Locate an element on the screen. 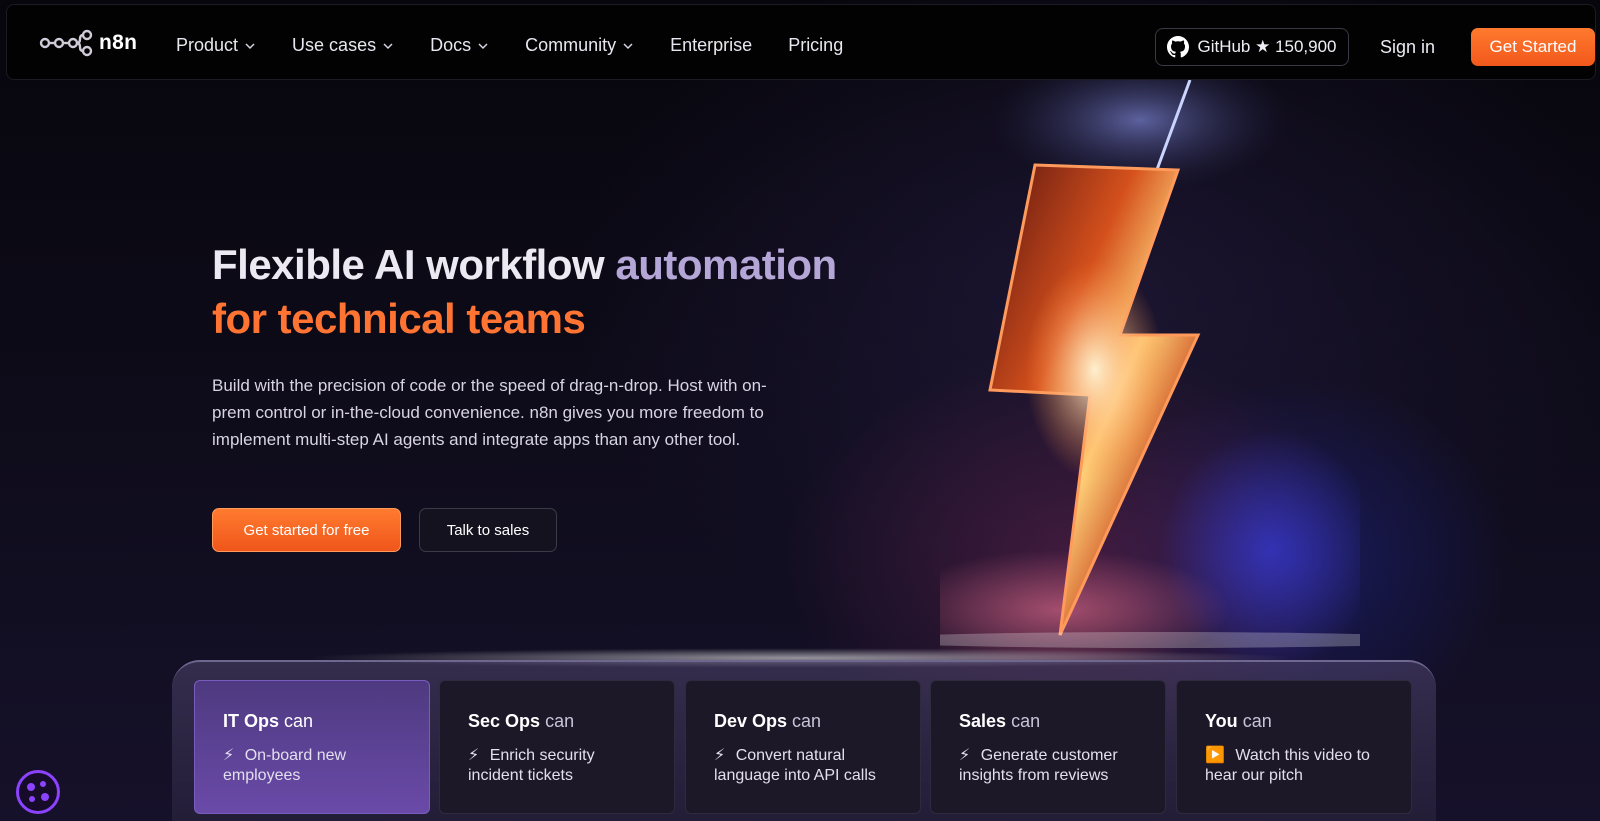  use-case-card-it-ops: IT Ops can ⚡ On-board new employees is located at coordinates (312, 747).